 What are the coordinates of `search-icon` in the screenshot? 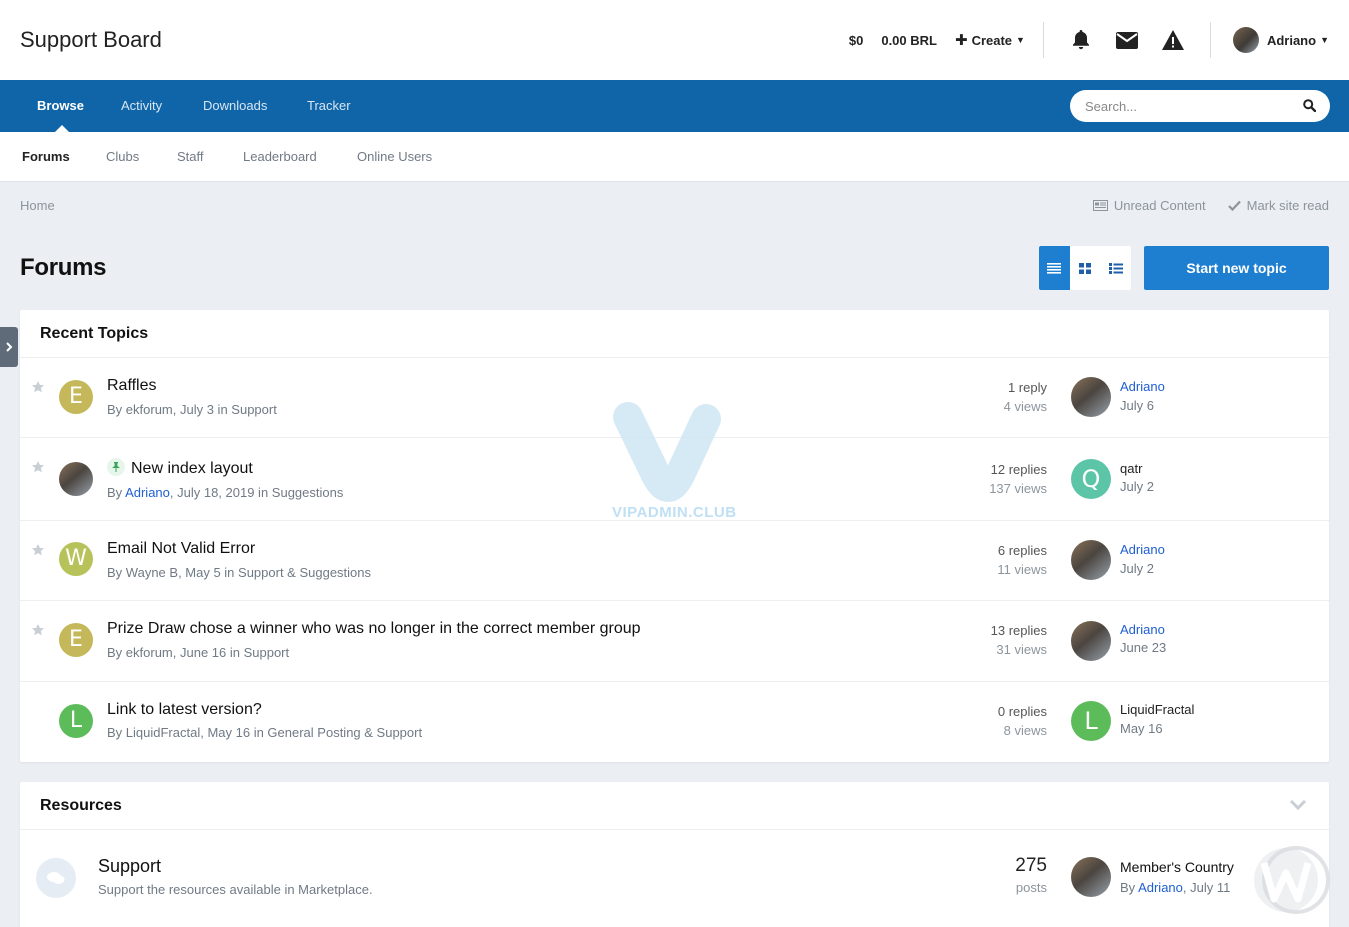 It's located at (1310, 108).